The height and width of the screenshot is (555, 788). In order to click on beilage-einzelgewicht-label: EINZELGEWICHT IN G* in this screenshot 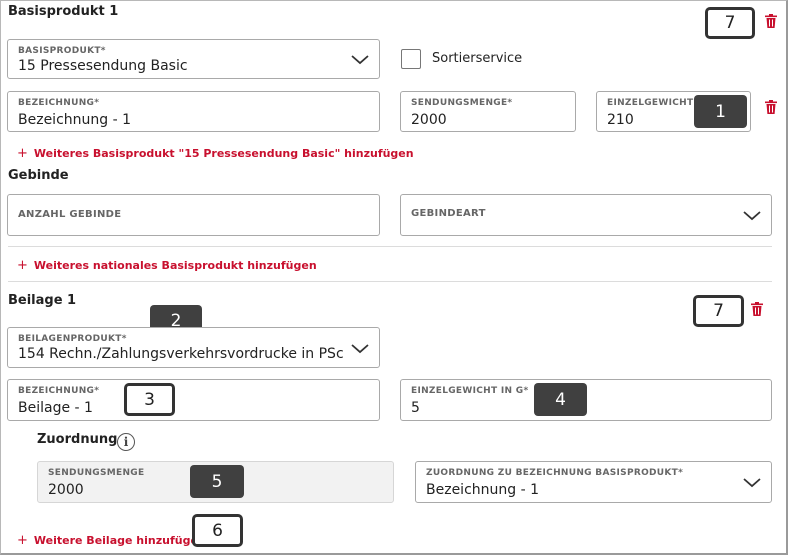, I will do `click(470, 391)`.